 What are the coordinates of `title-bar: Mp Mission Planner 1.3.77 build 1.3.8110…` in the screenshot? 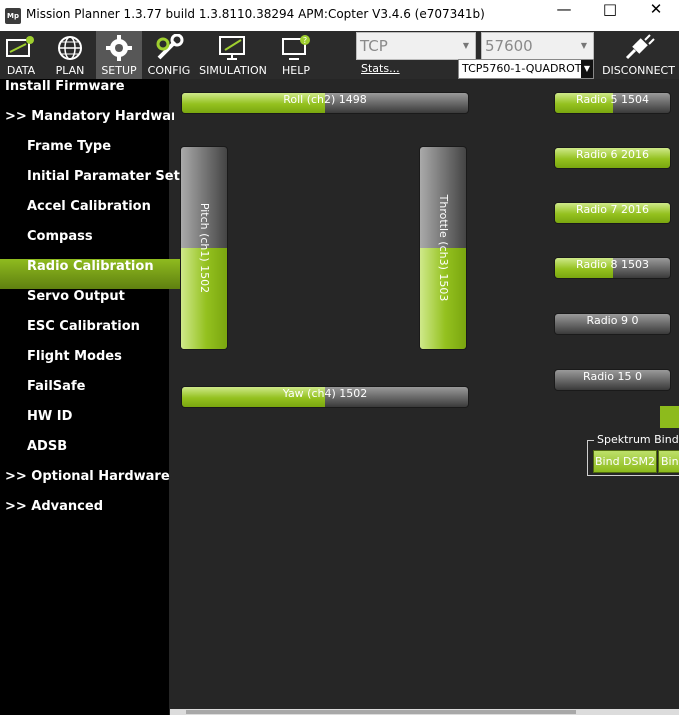 It's located at (339, 15).